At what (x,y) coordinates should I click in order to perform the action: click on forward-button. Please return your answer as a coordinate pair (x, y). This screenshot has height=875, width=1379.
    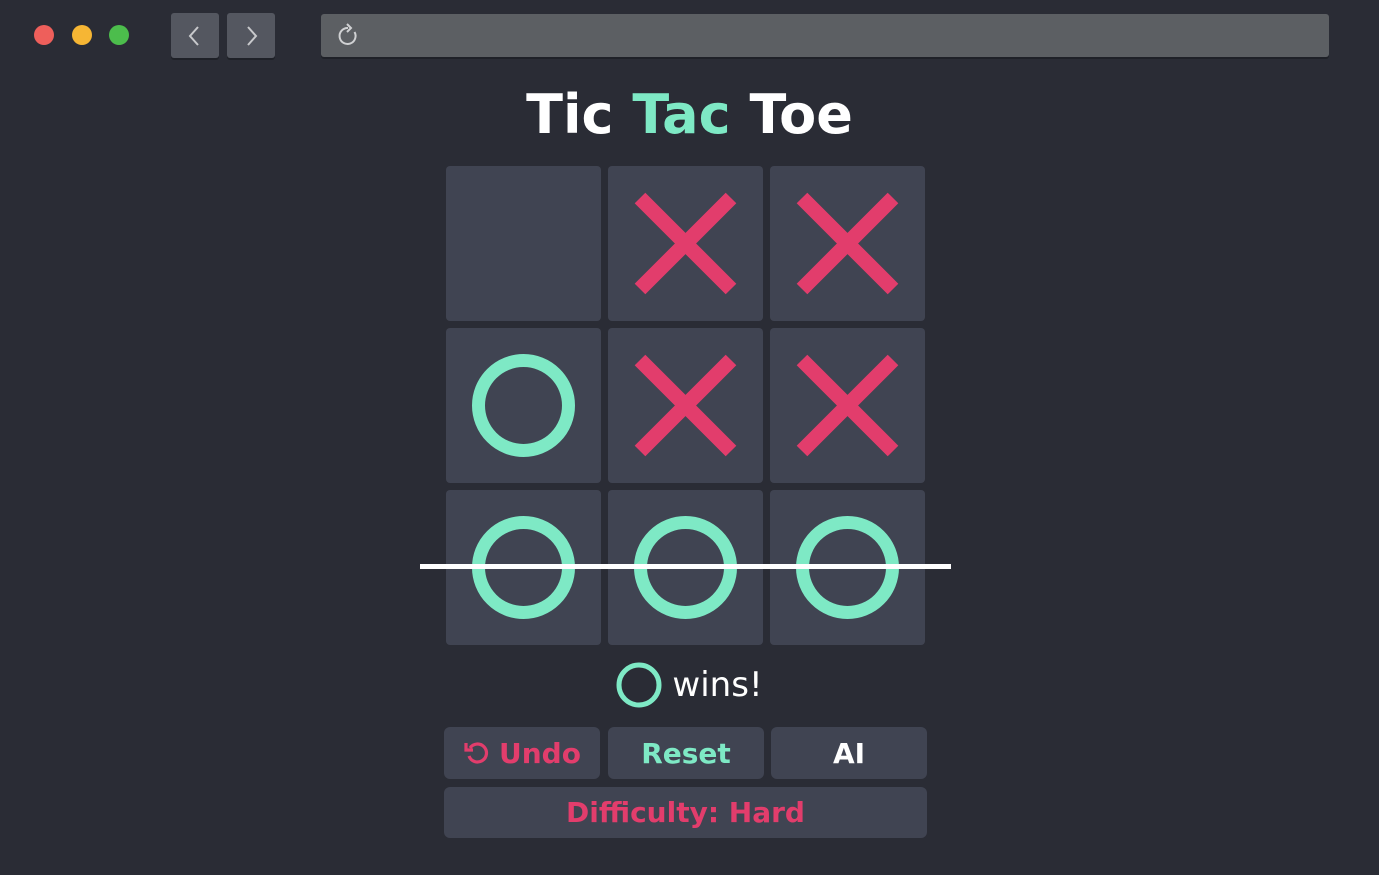
    Looking at the image, I should click on (251, 35).